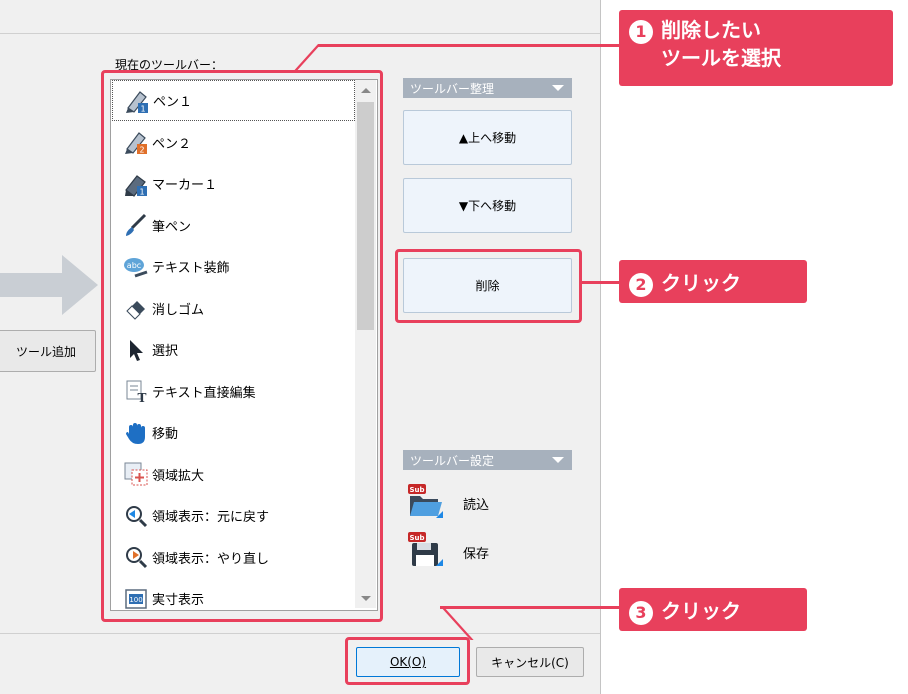 This screenshot has height=694, width=908. Describe the element at coordinates (452, 460) in the screenshot. I see `settings-header-label: ツールバー設定` at that location.